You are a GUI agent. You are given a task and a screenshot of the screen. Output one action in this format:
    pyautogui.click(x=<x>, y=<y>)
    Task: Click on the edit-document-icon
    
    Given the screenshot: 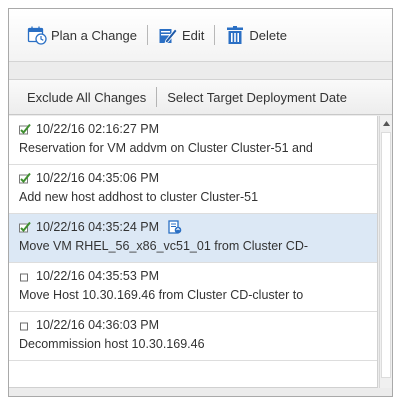 What is the action you would take?
    pyautogui.click(x=175, y=227)
    